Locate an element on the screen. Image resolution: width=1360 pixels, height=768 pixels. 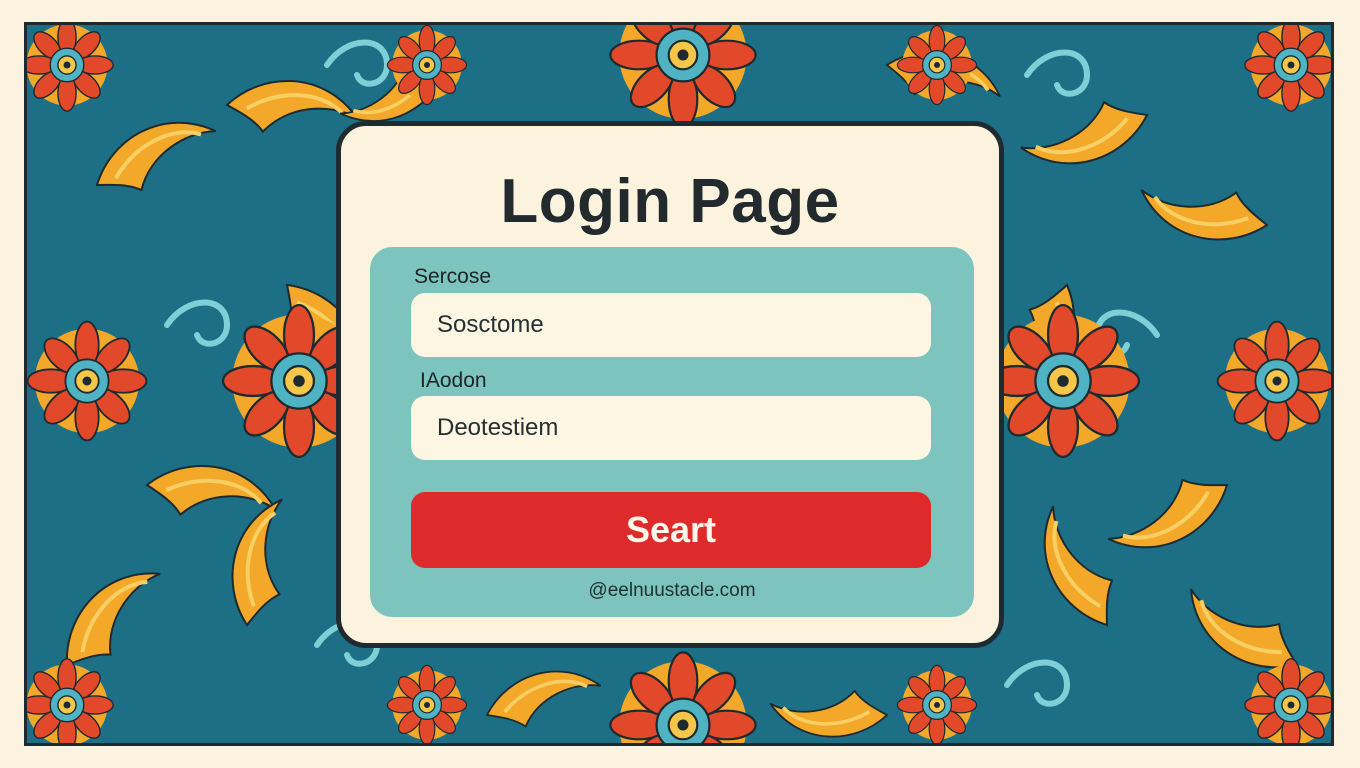
field1-label: Sercose is located at coordinates (453, 276).